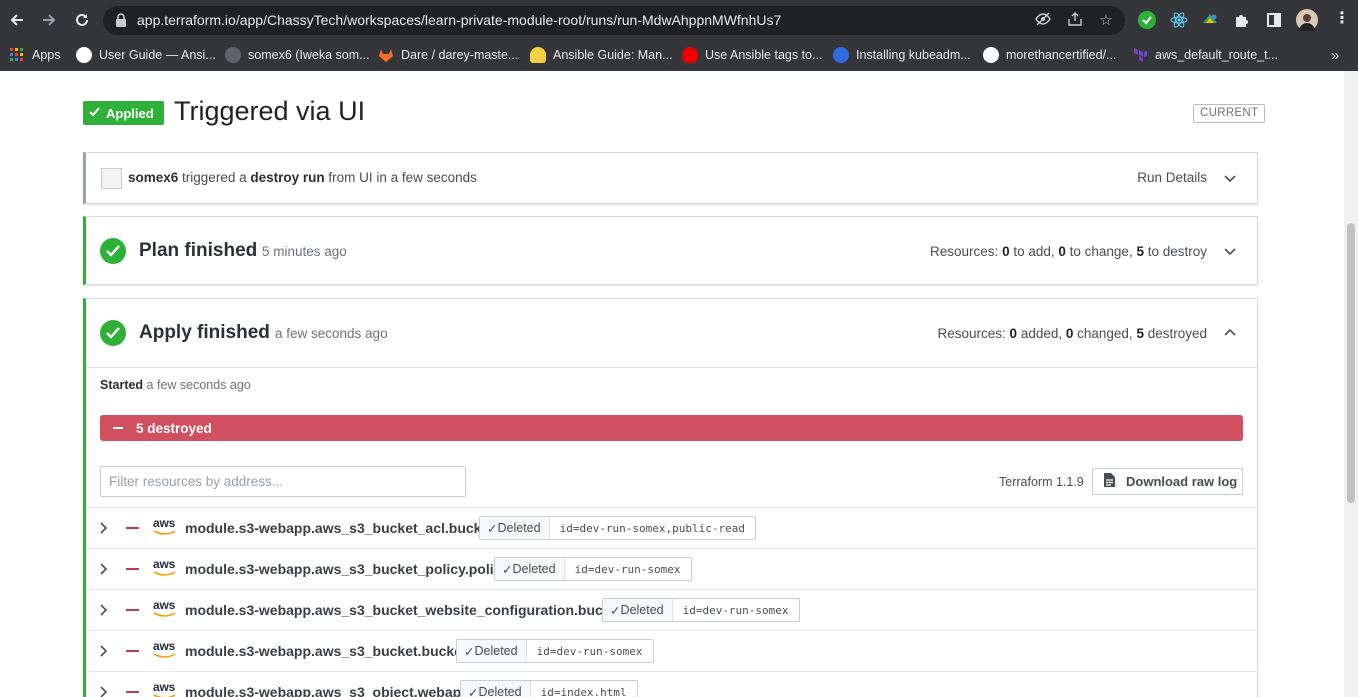  I want to click on forward-arrow-icon, so click(49, 20).